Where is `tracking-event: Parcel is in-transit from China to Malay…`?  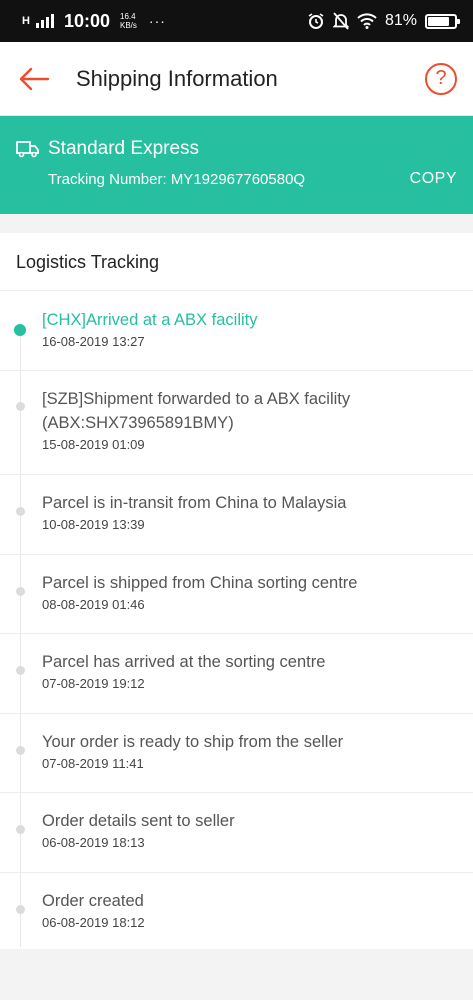
tracking-event: Parcel is in-transit from China to Malay… is located at coordinates (236, 515).